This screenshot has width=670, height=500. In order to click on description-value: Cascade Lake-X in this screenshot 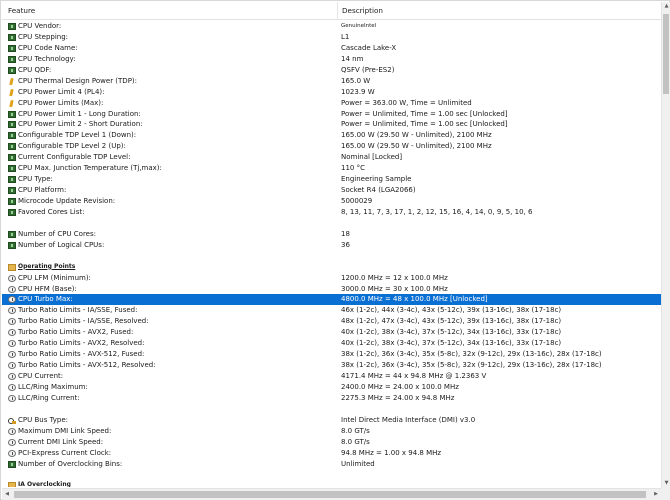, I will do `click(369, 47)`.